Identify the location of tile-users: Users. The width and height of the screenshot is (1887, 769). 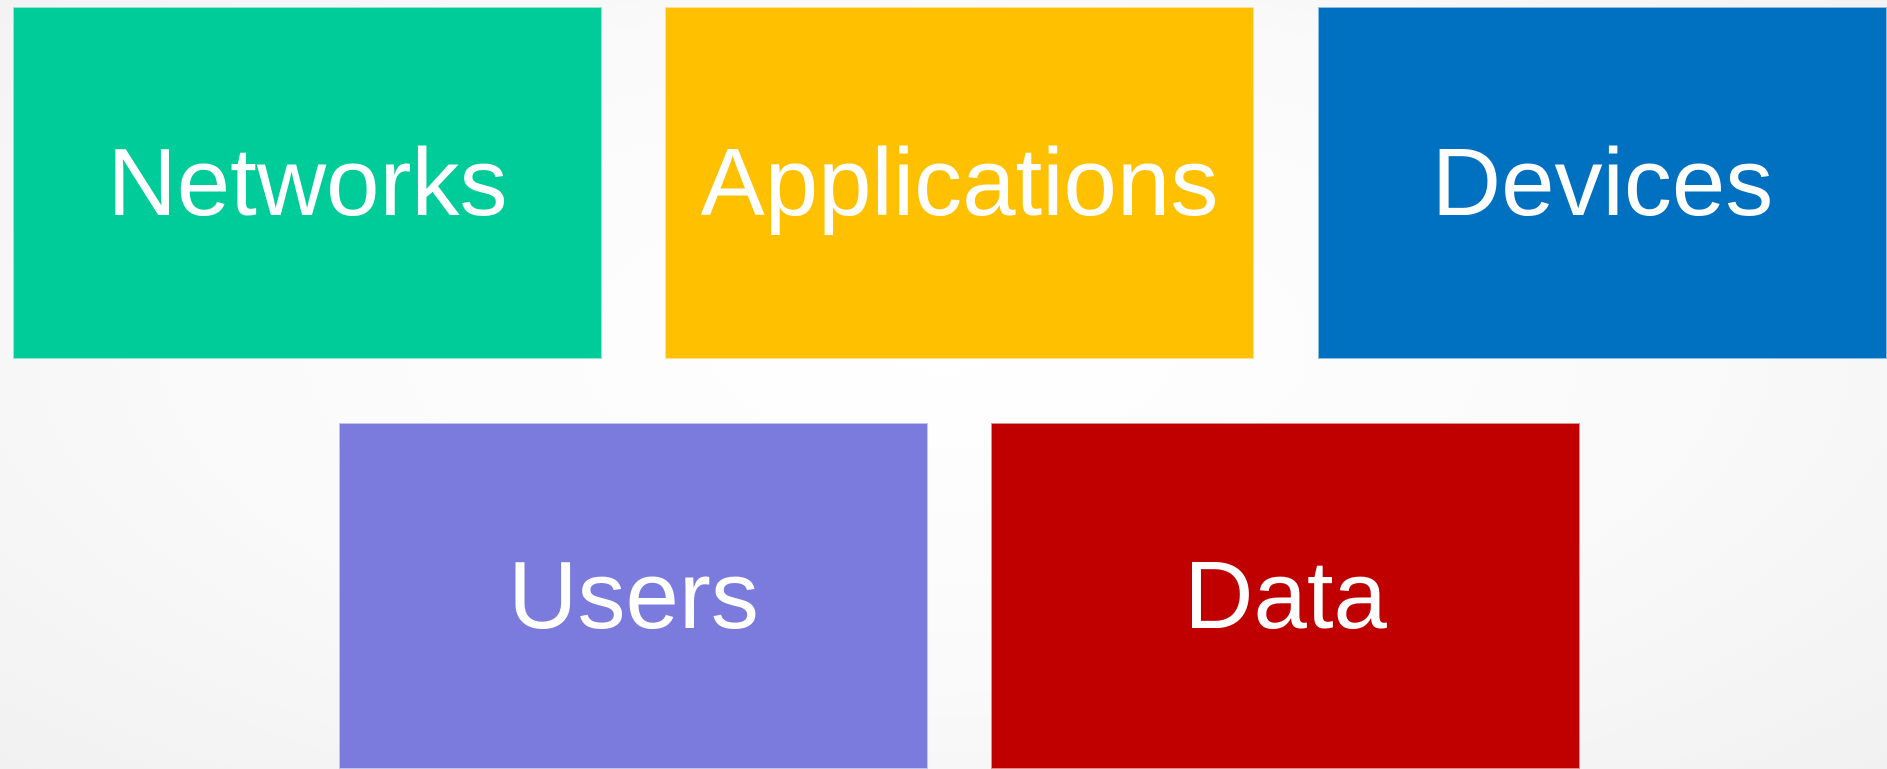
(633, 596).